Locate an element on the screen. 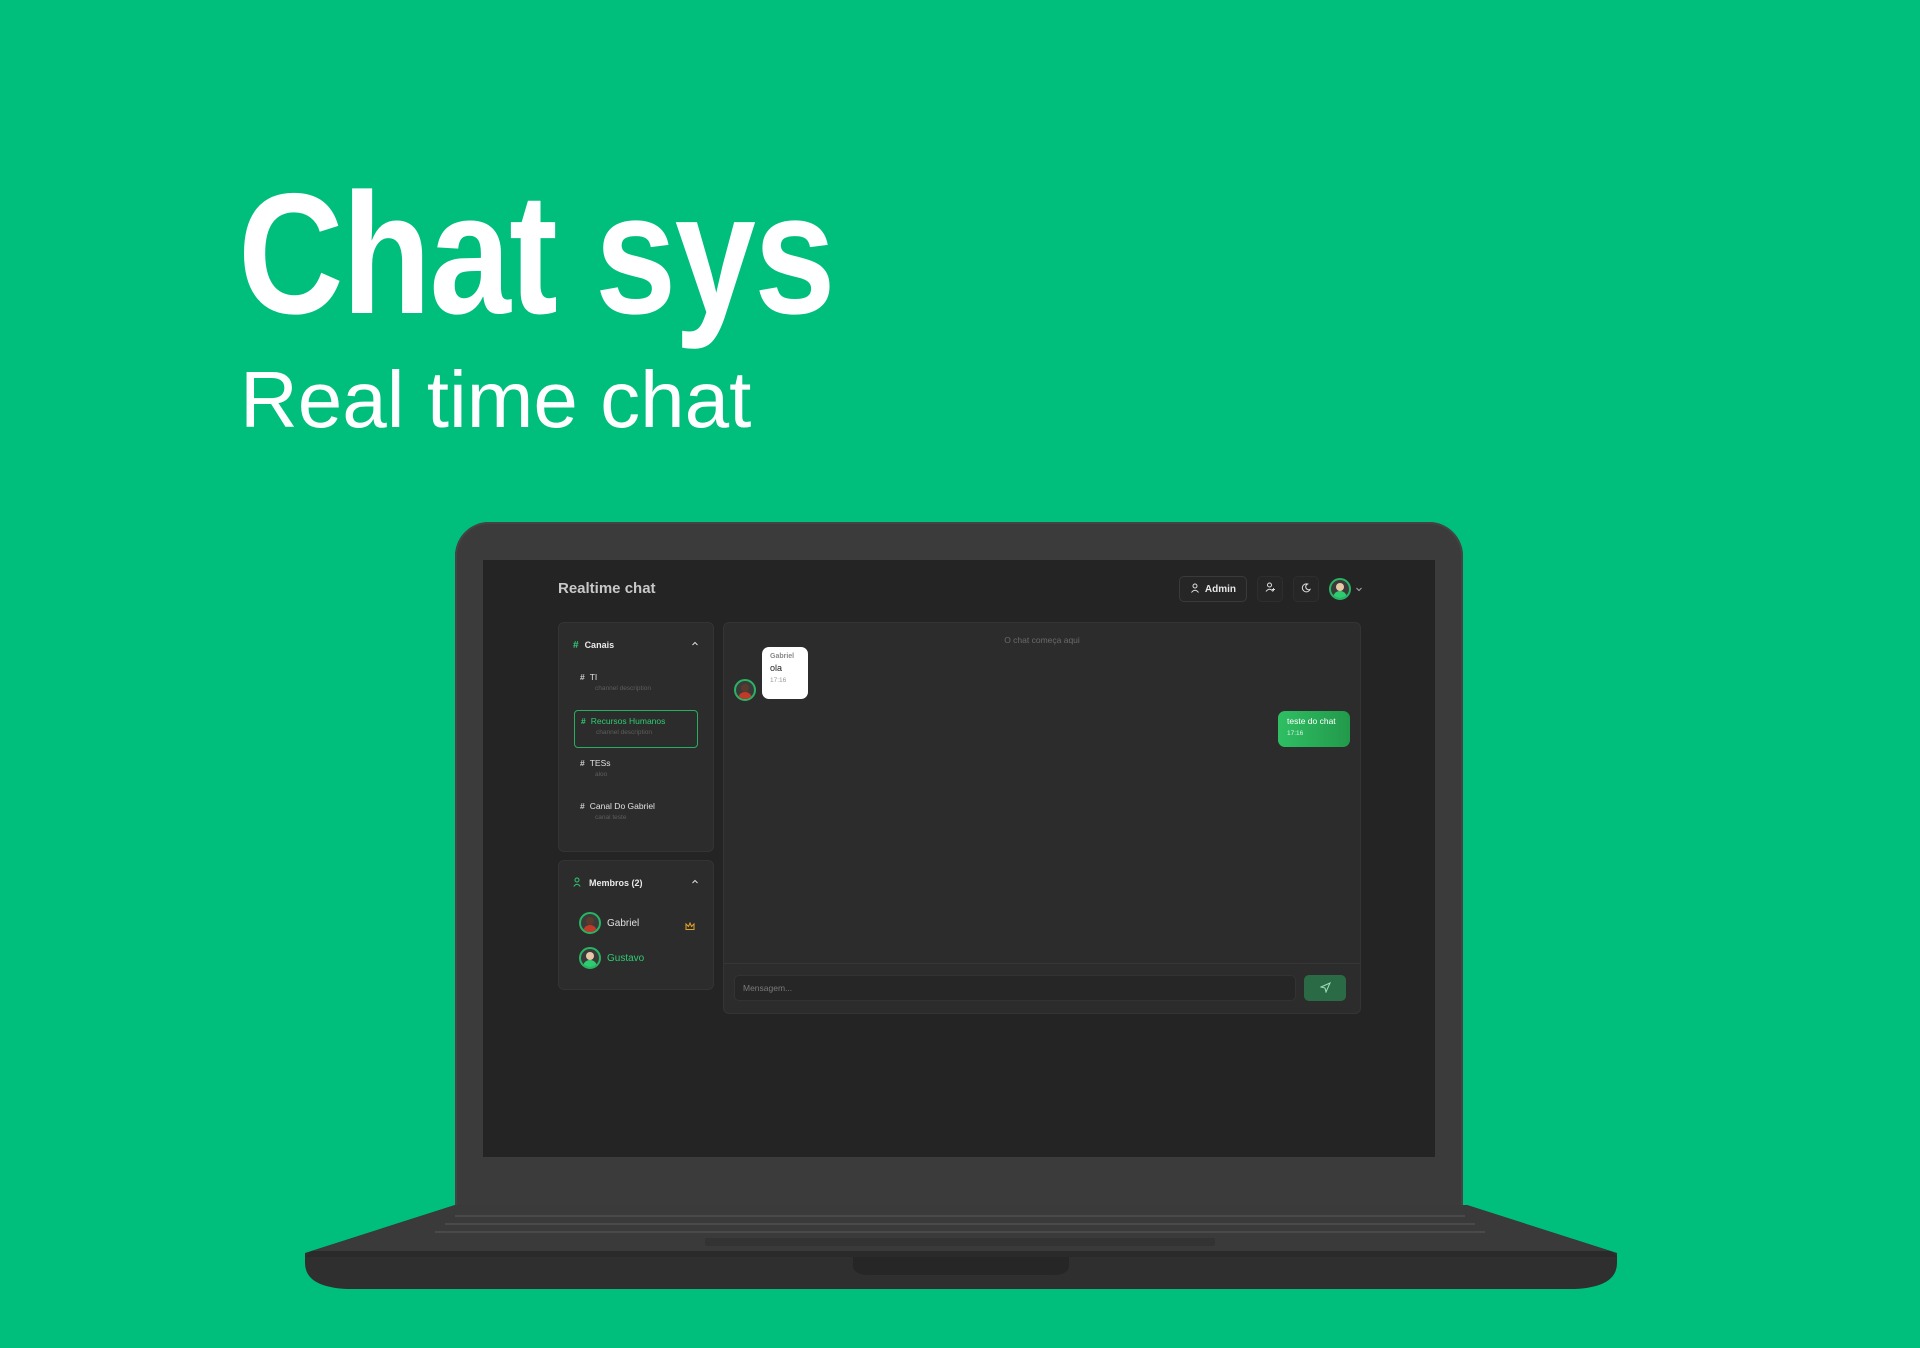 This screenshot has height=1348, width=1920. members-header: Membros (2) is located at coordinates (636, 883).